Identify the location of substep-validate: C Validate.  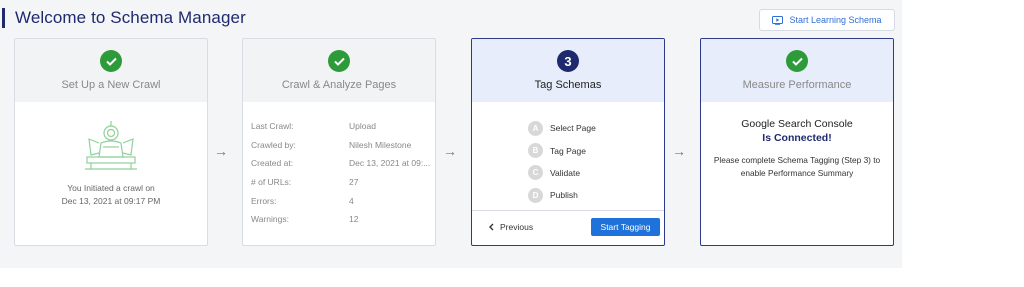
(562, 173).